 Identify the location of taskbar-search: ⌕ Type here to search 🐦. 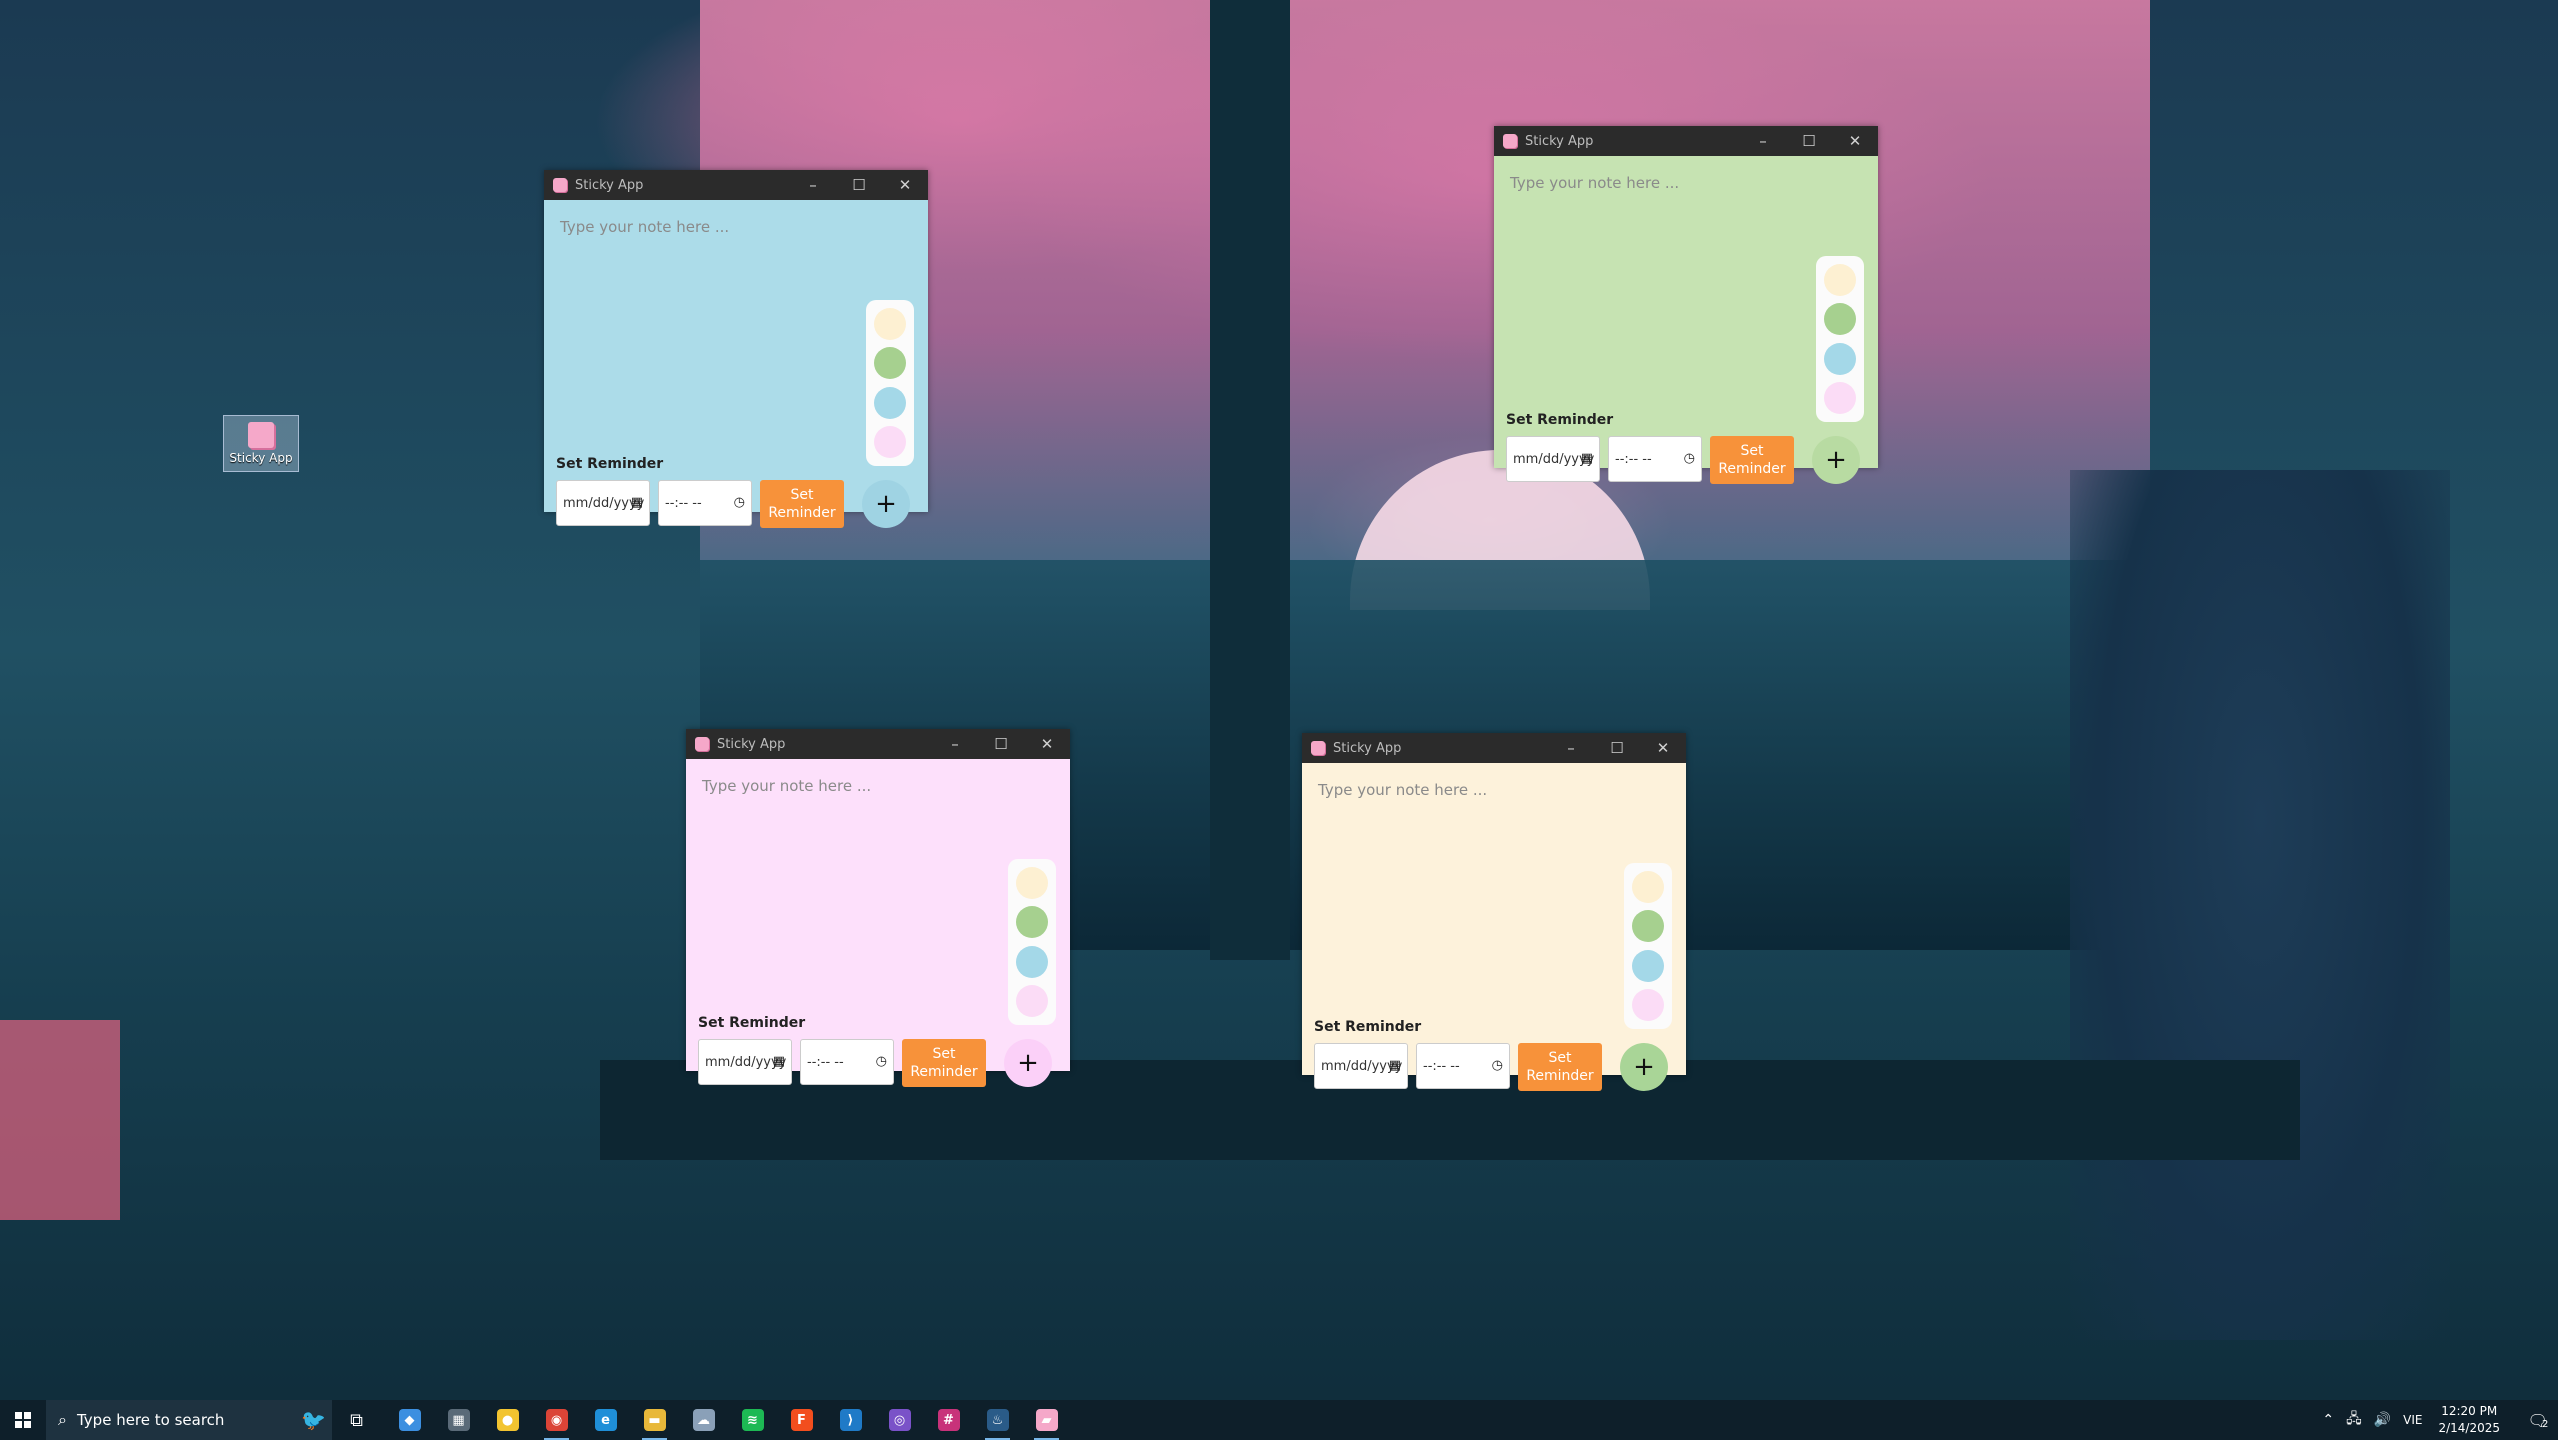
(189, 1420).